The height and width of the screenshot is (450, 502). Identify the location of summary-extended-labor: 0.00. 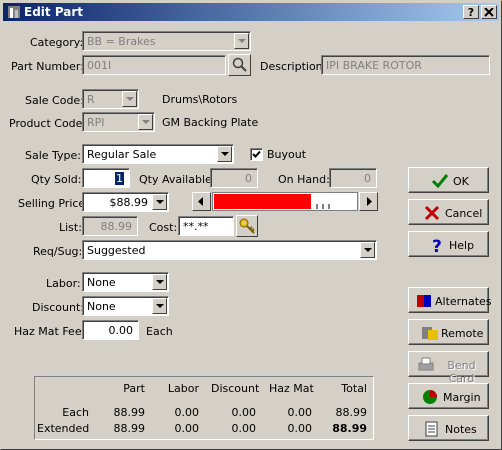
(187, 428).